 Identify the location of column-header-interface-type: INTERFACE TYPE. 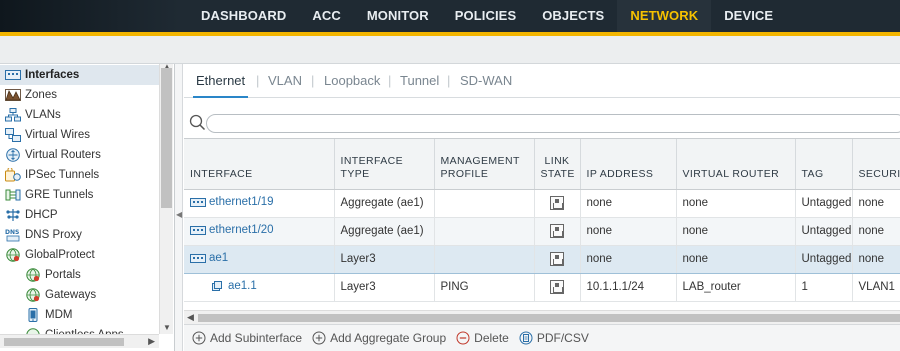
(384, 164).